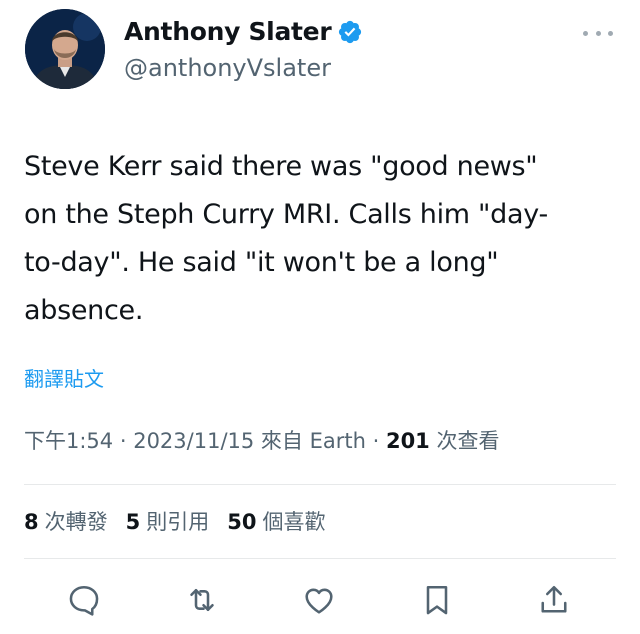  I want to click on reposts-label: 次轉發, so click(76, 522).